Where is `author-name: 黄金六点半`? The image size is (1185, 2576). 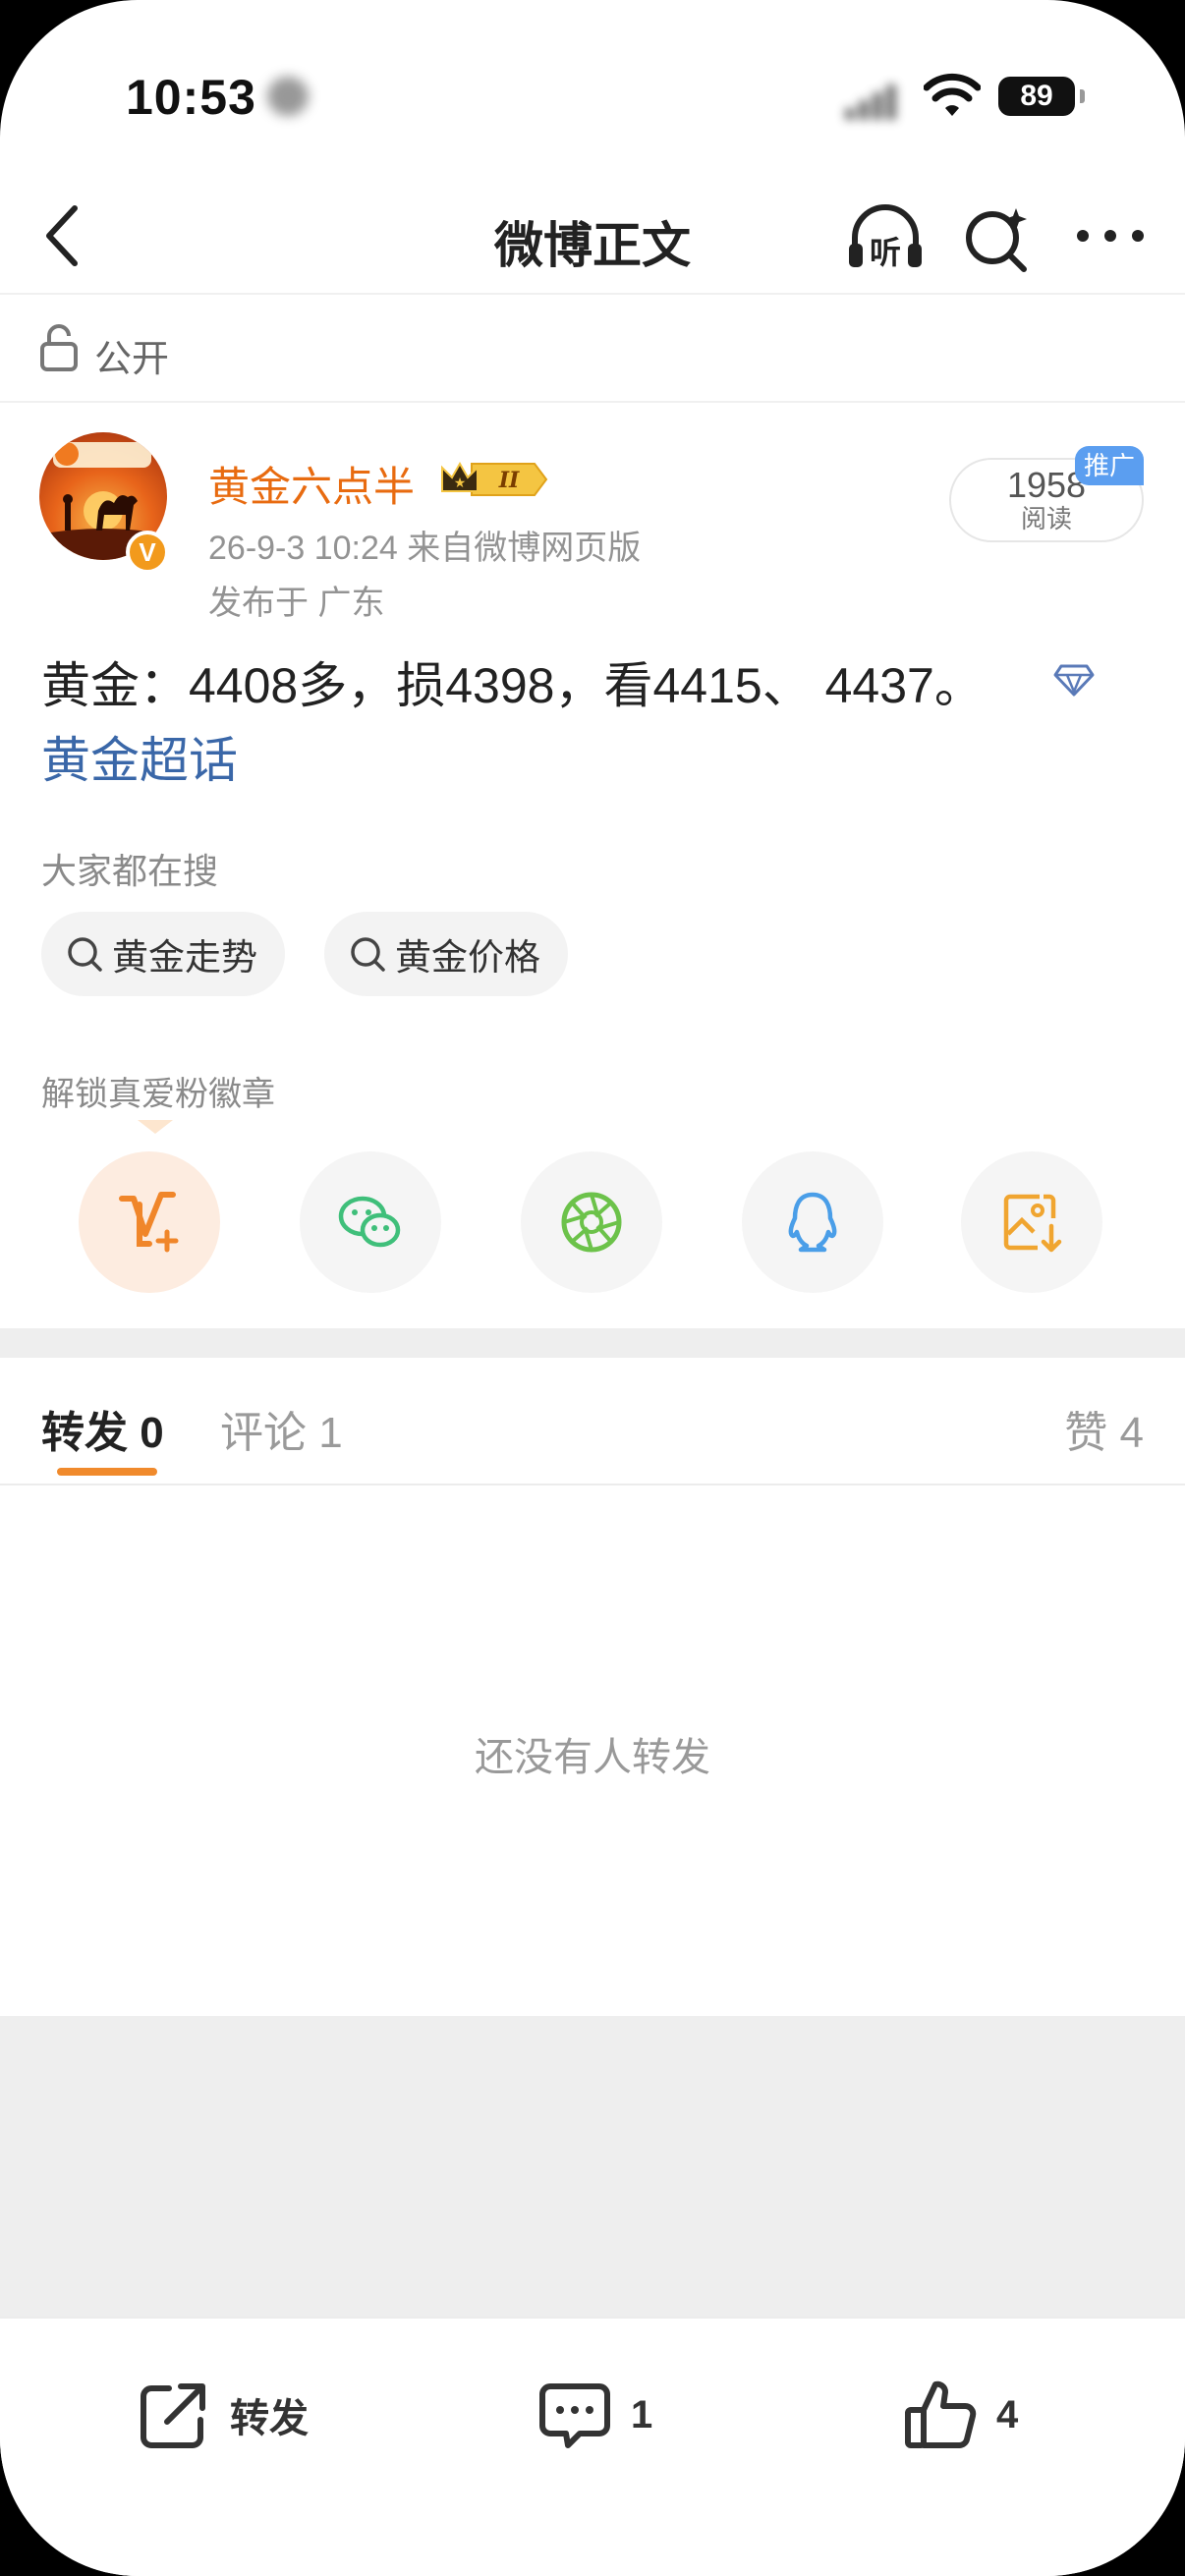
author-name: 黄金六点半 is located at coordinates (312, 484).